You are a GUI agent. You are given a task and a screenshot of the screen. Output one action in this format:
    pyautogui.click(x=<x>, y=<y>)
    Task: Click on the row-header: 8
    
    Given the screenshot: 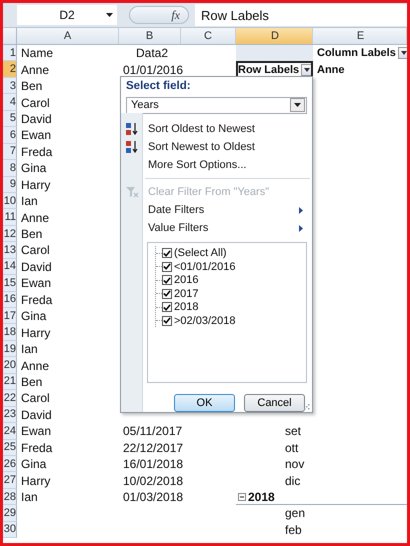 What is the action you would take?
    pyautogui.click(x=10, y=168)
    